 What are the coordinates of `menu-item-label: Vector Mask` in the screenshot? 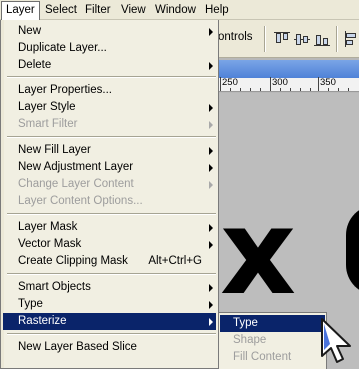 It's located at (50, 244).